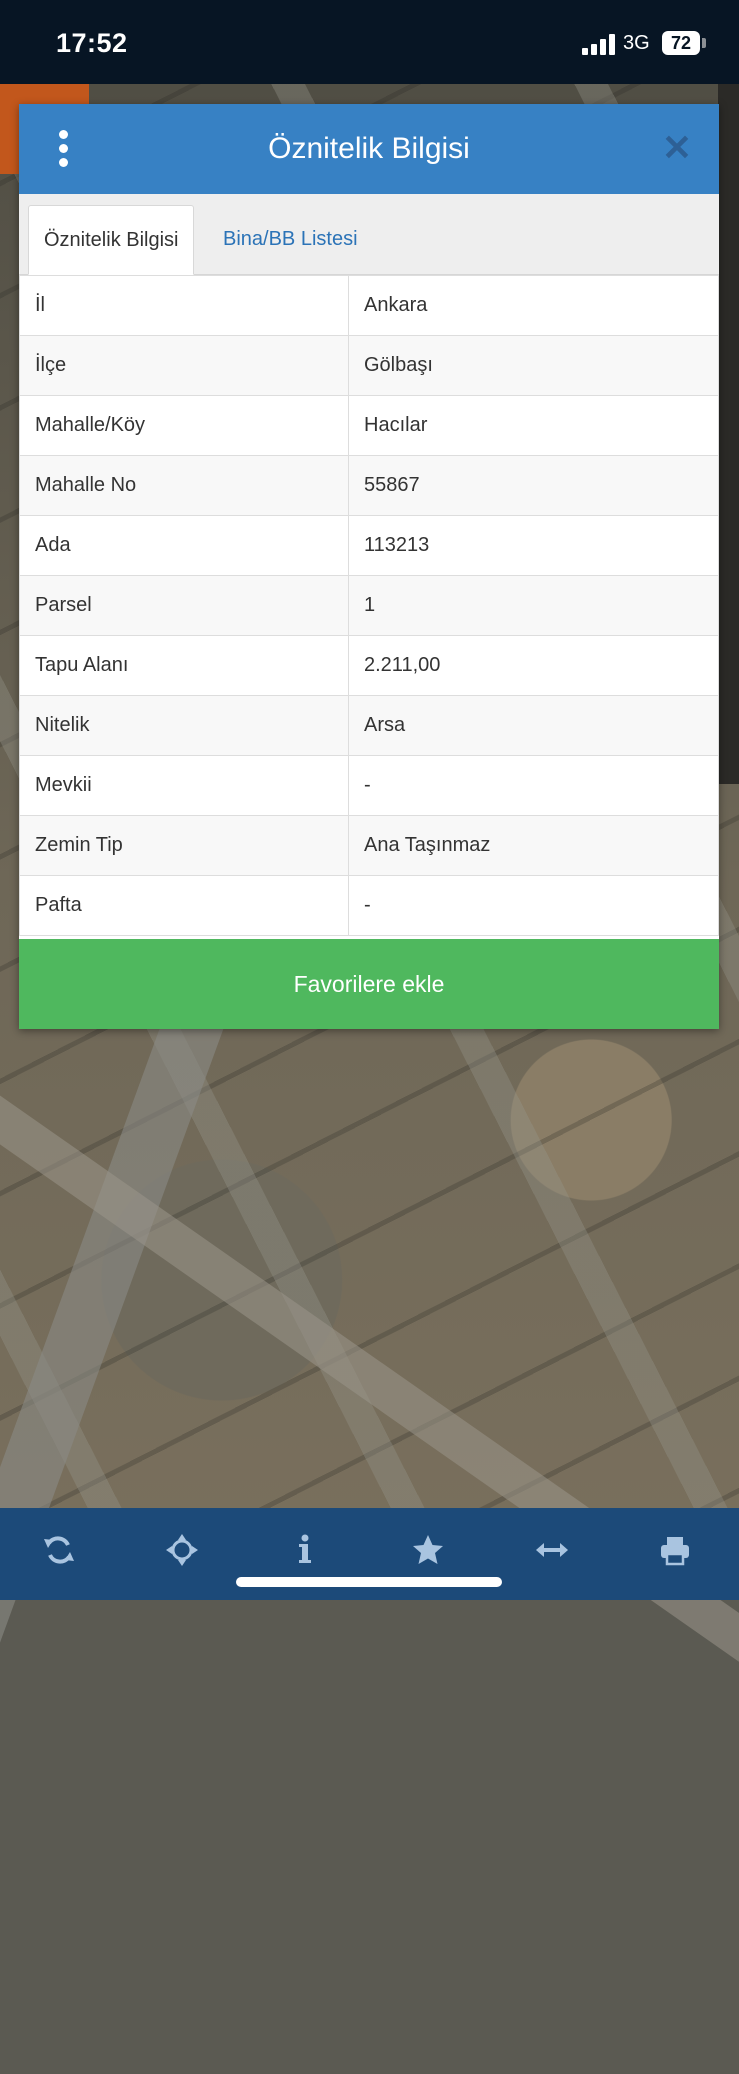  What do you see at coordinates (63, 150) in the screenshot?
I see `more-menu-icon` at bounding box center [63, 150].